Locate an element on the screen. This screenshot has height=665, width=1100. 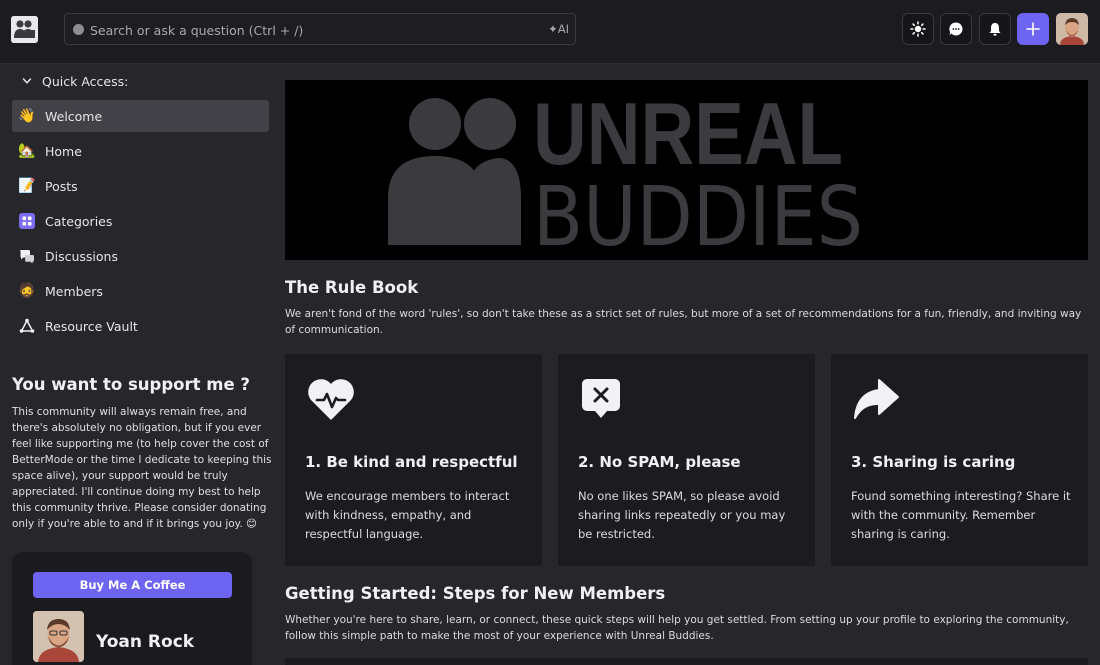
sidebar-item-label: Home is located at coordinates (63, 151).